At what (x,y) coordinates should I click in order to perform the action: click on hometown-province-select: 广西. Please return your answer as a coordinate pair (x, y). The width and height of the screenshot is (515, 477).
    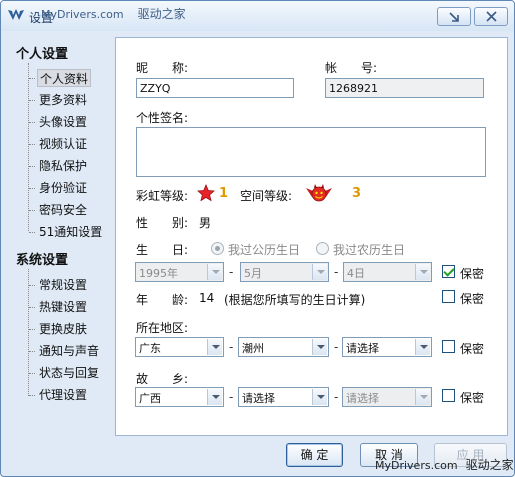
    Looking at the image, I should click on (179, 397).